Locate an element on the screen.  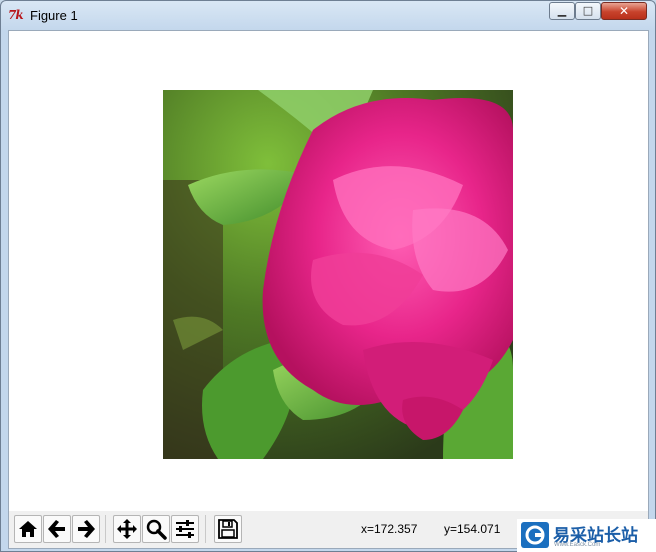
magnifier-icon is located at coordinates (156, 529).